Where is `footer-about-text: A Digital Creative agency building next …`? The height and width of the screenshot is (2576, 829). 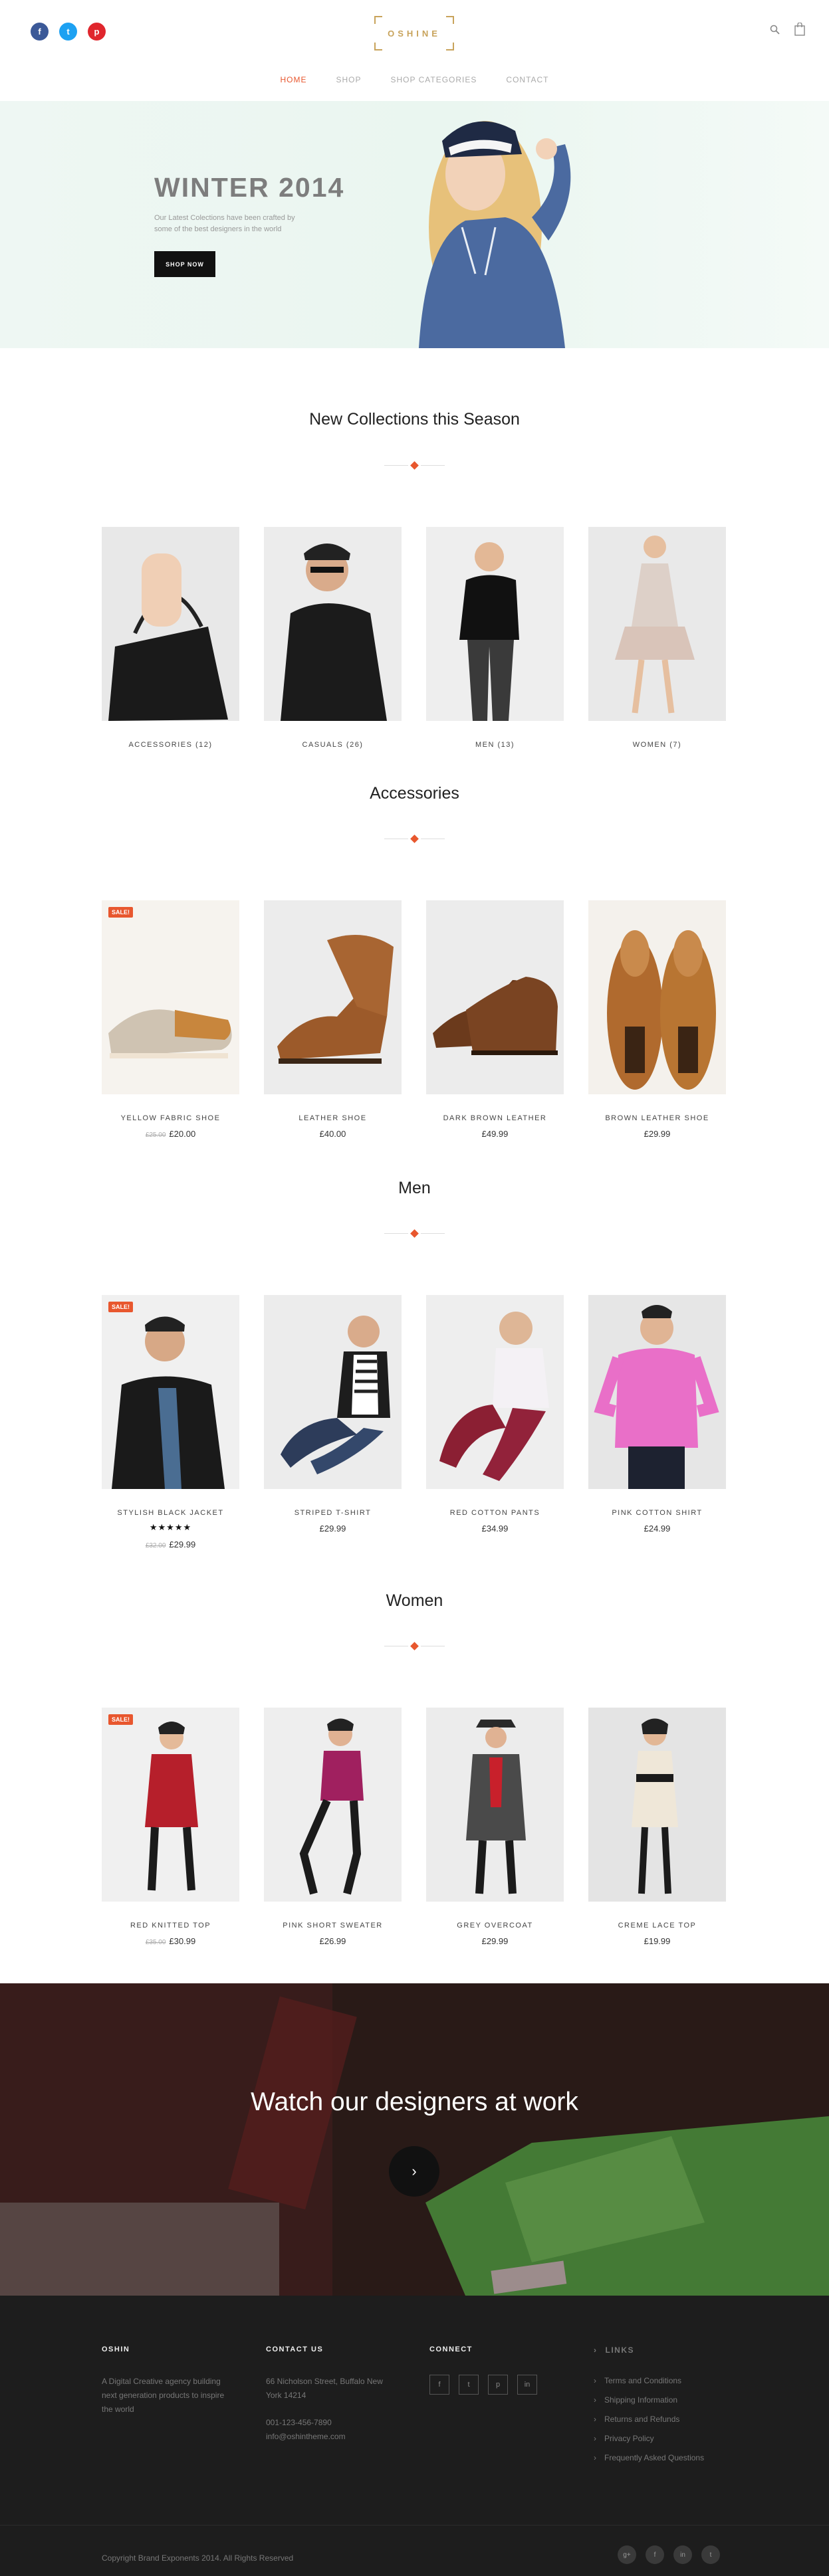
footer-about-text: A Digital Creative agency building next … is located at coordinates (164, 2395).